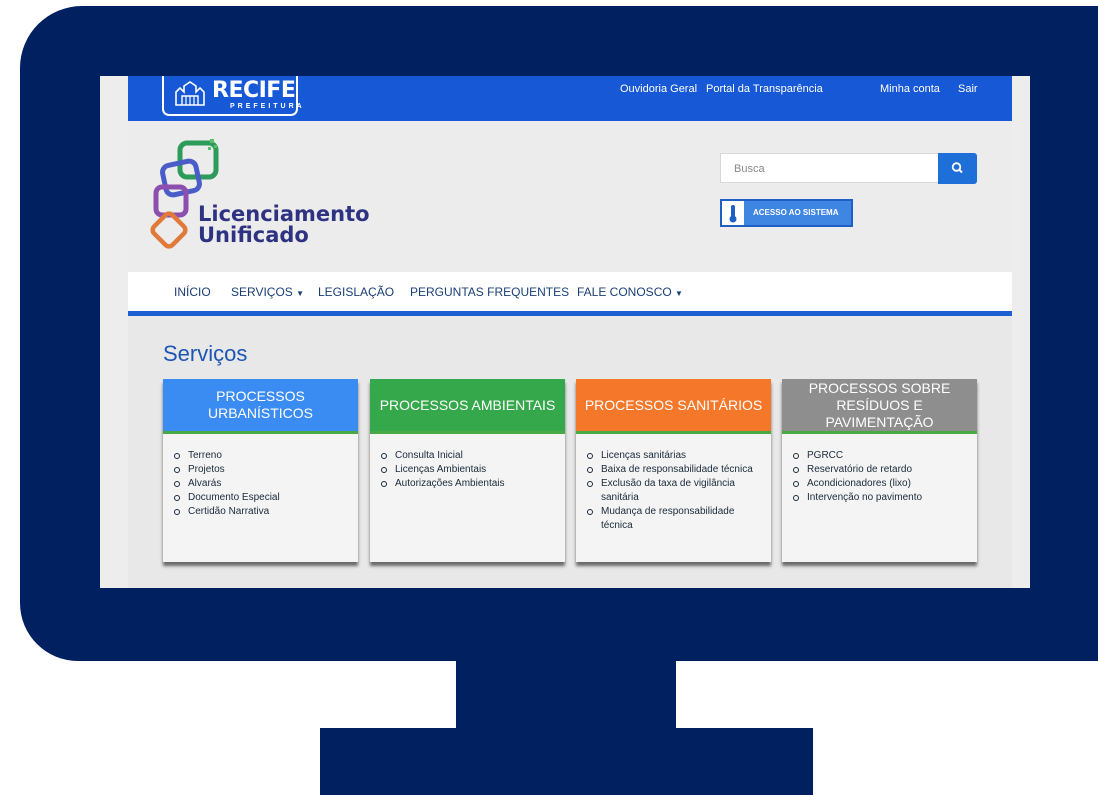 The width and height of the screenshot is (1098, 795). I want to click on nav-fale-conosco: FALE CONOSCO ▼, so click(630, 292).